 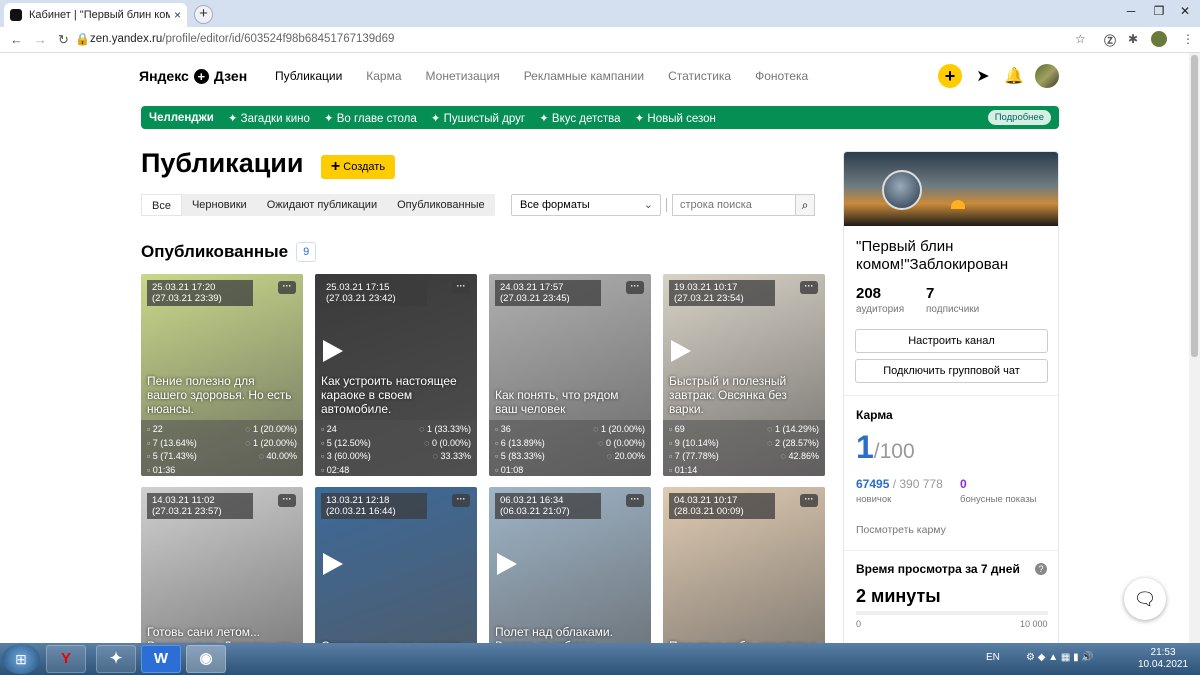 I want to click on nav-phonoteka: Фонотека, so click(x=781, y=76).